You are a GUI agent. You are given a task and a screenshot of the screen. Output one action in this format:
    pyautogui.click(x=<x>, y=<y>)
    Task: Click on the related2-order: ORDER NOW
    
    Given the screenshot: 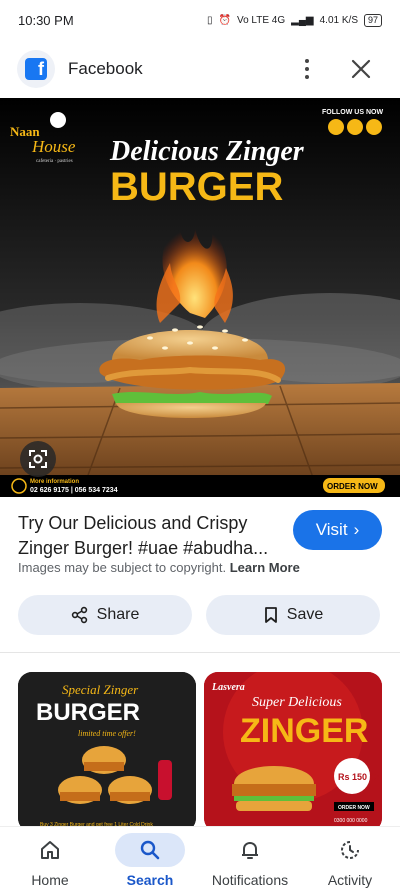 What is the action you would take?
    pyautogui.click(x=354, y=808)
    